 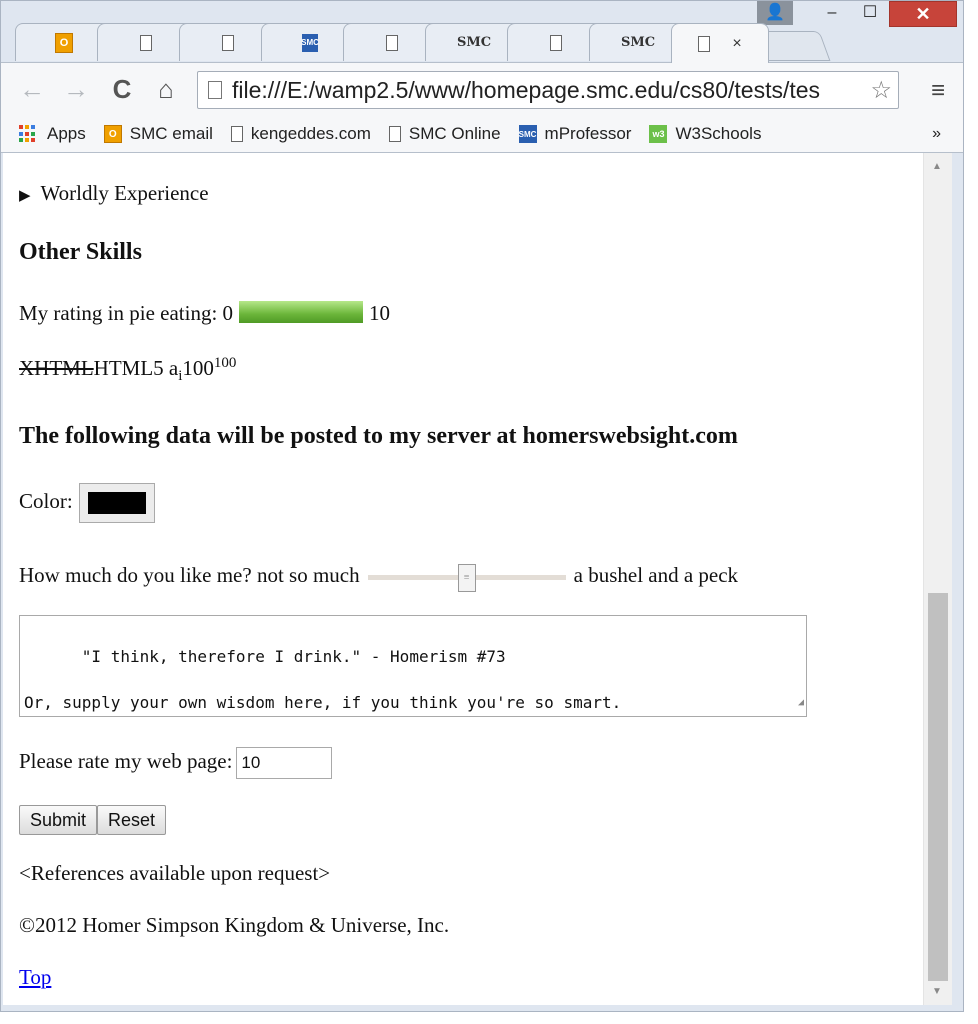 I want to click on close-tab-icon: ×, so click(x=736, y=44).